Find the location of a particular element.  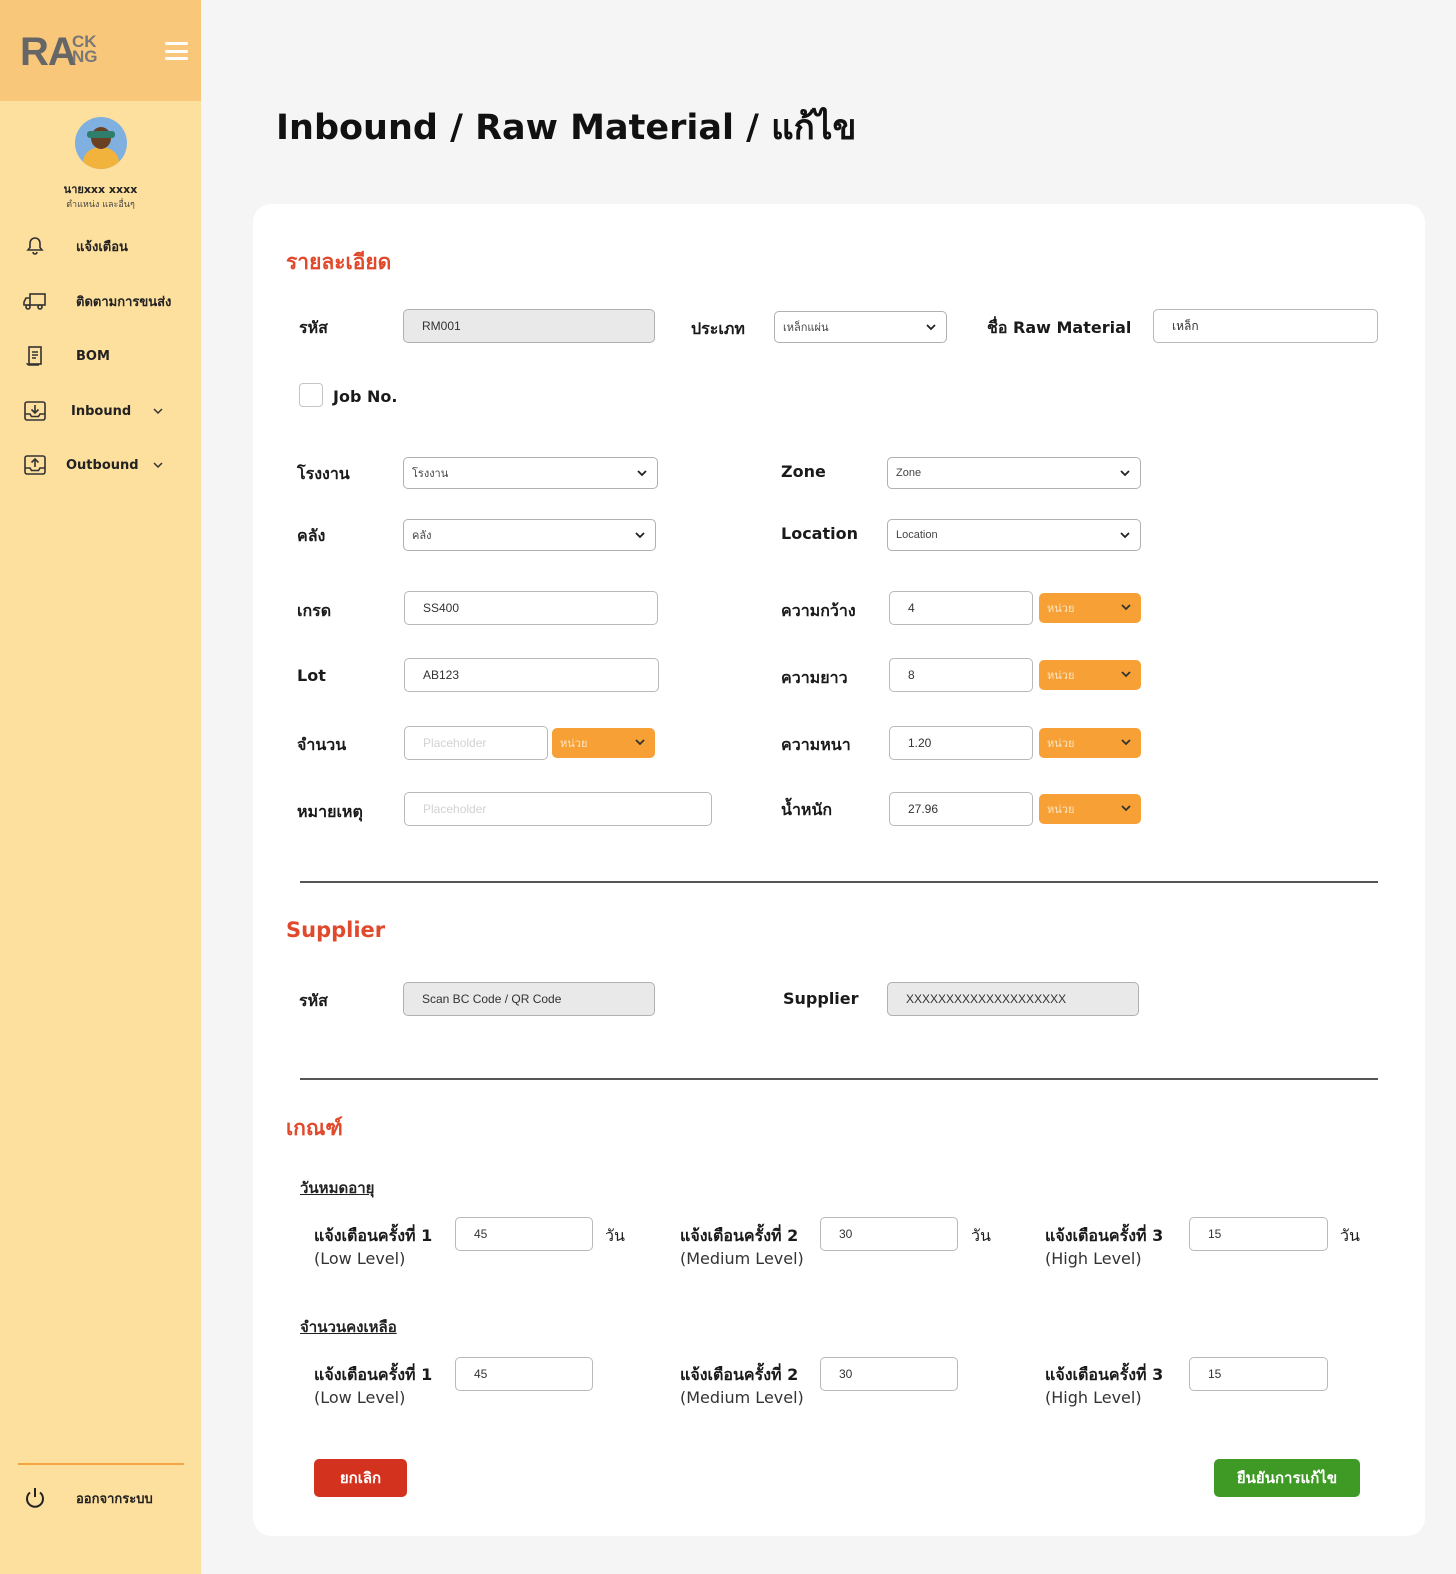

location-select: Location is located at coordinates (1014, 535).